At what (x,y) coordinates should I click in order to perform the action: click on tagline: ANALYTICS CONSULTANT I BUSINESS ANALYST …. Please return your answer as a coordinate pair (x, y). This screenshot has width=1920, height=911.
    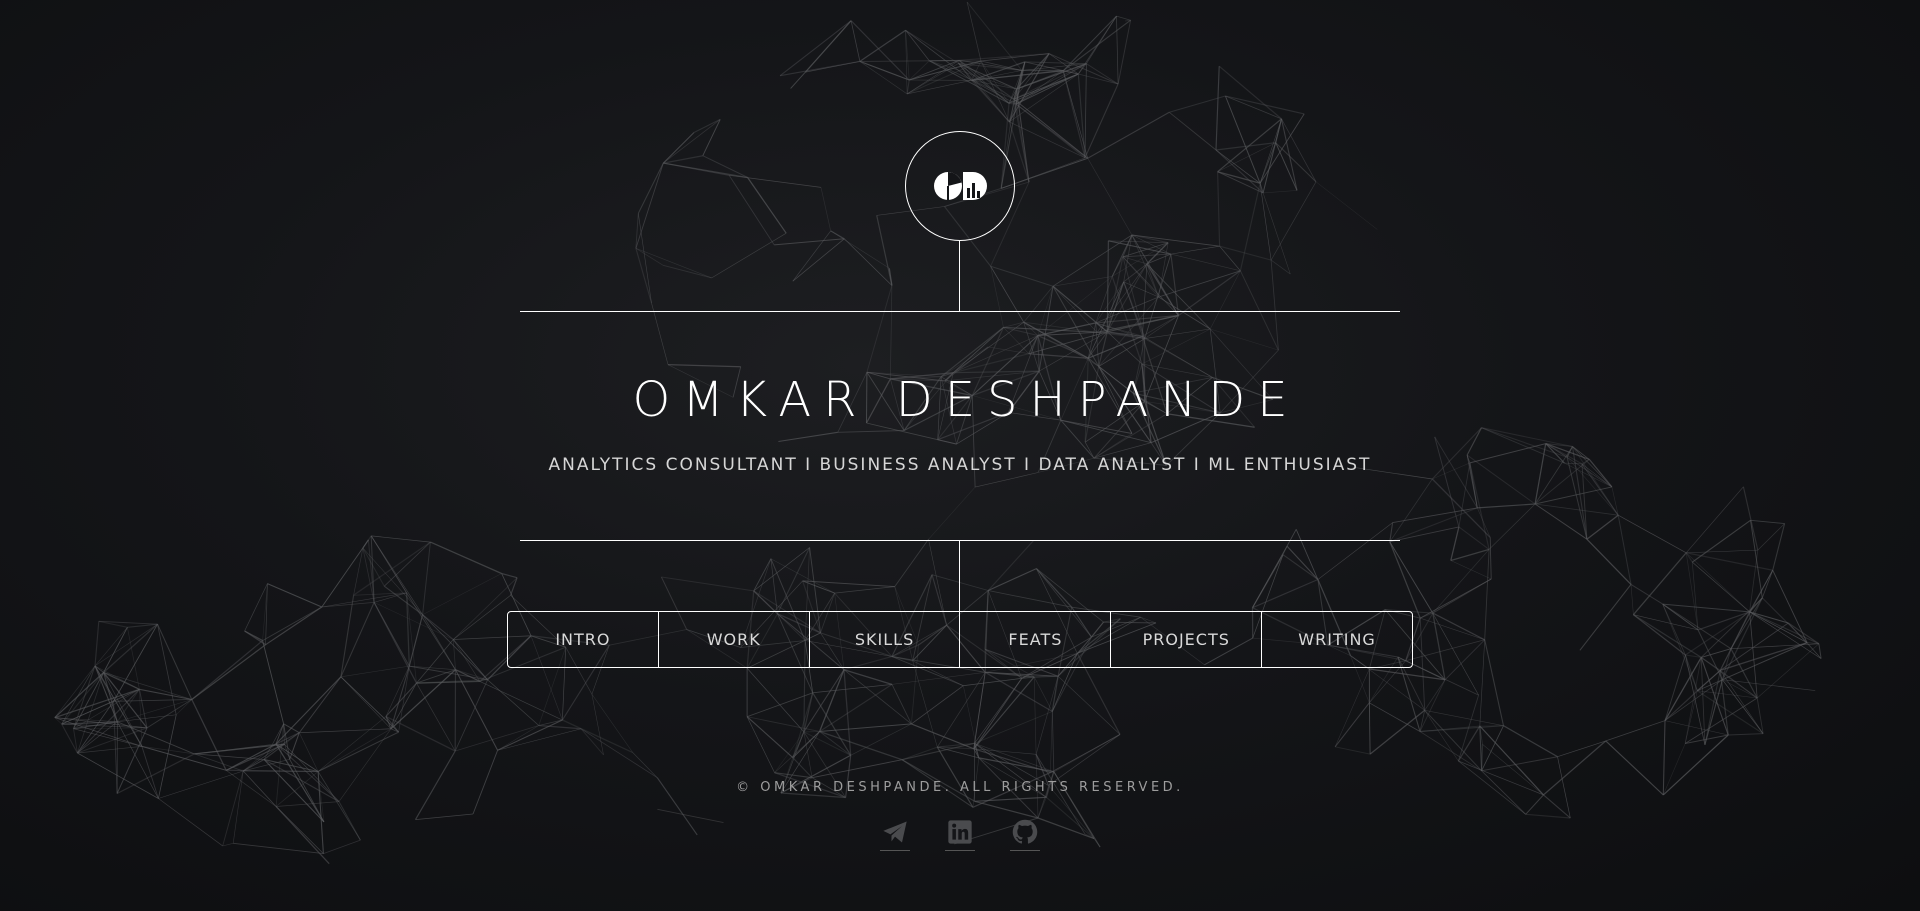
    Looking at the image, I should click on (960, 465).